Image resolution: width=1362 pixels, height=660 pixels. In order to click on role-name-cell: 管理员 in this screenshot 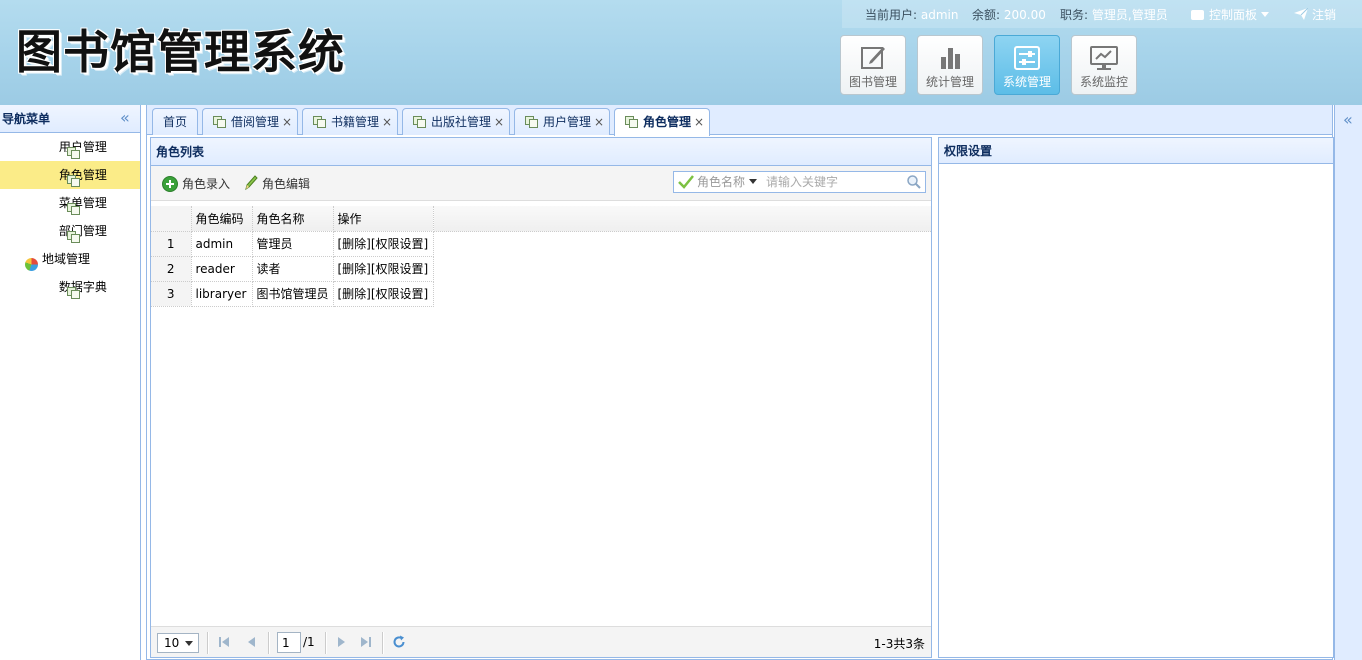, I will do `click(293, 244)`.